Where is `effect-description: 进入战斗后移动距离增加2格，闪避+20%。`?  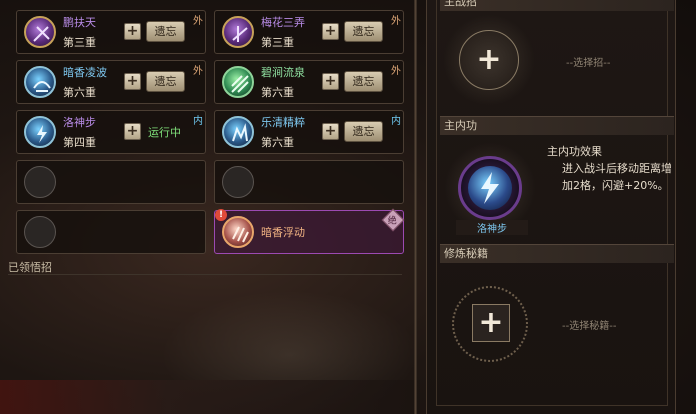 effect-description: 进入战斗后移动距离增加2格，闪避+20%。 is located at coordinates (617, 177).